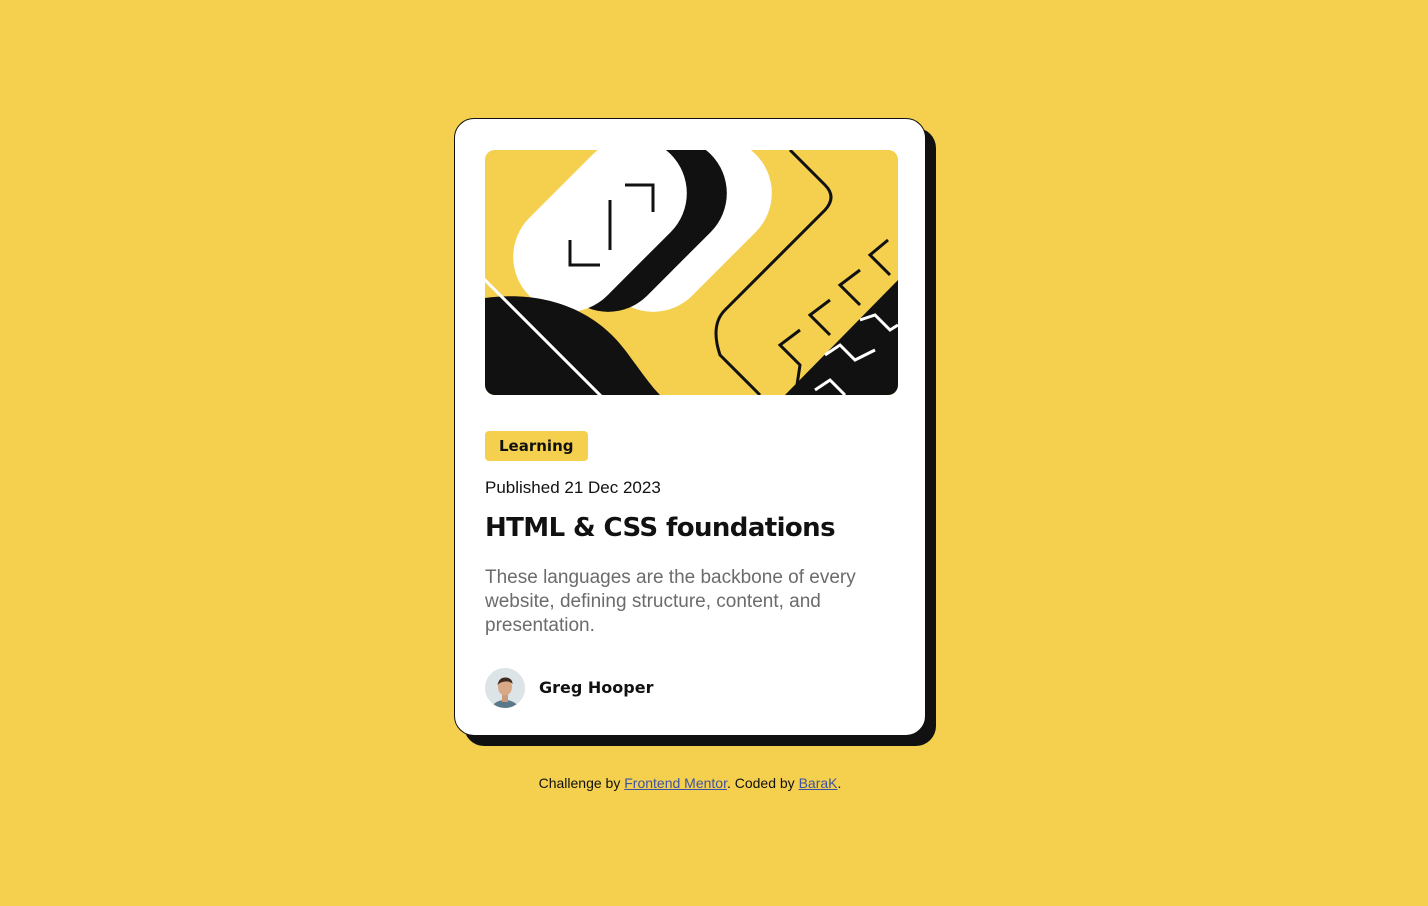 Image resolution: width=1428 pixels, height=906 pixels. Describe the element at coordinates (573, 487) in the screenshot. I see `publish-date: Published 21 Dec 2023` at that location.